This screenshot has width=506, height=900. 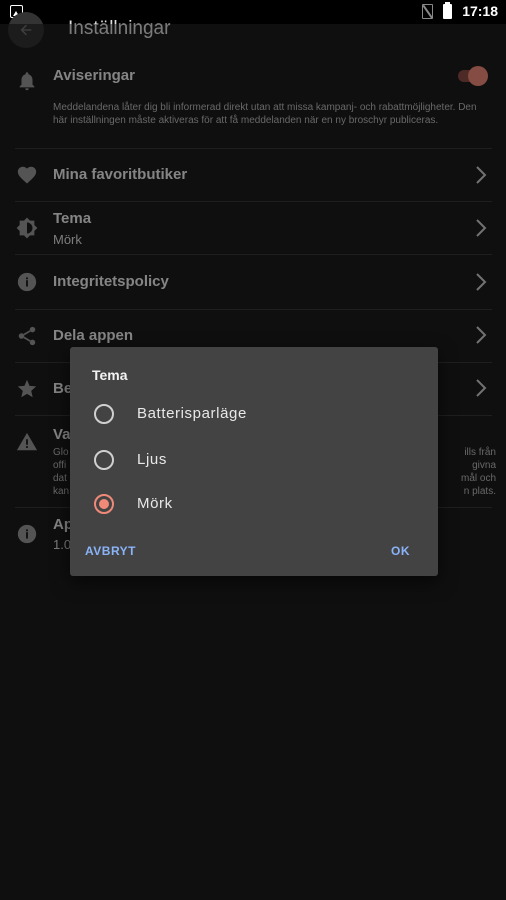 I want to click on option-label: Ljus, so click(x=152, y=459).